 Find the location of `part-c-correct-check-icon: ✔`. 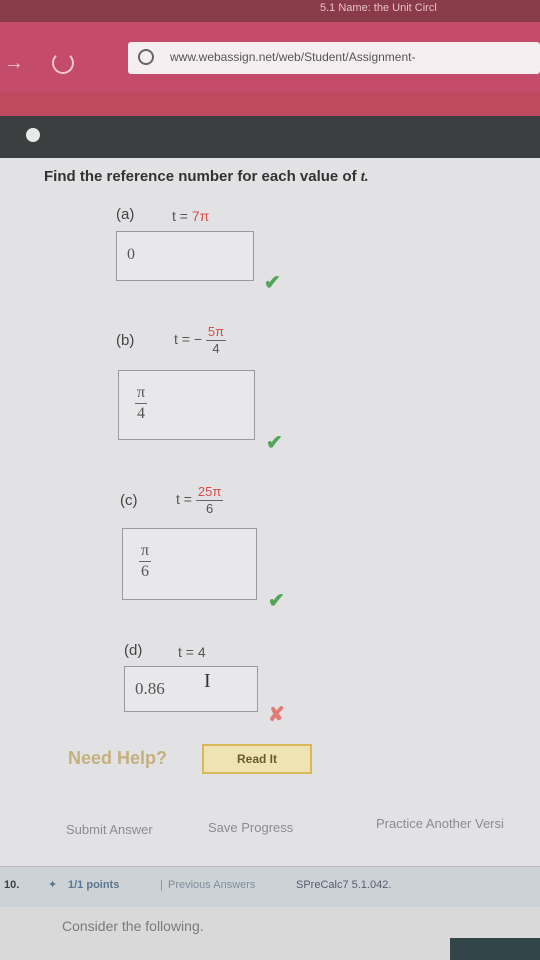

part-c-correct-check-icon: ✔ is located at coordinates (276, 601).